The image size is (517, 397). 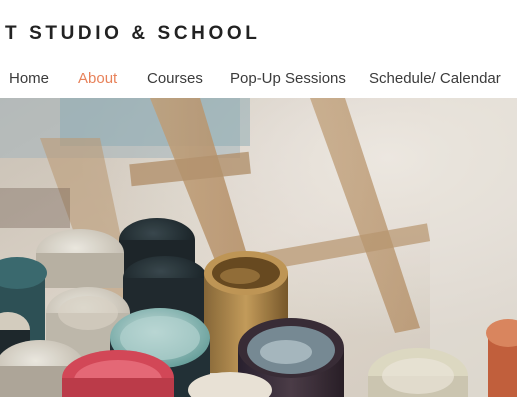 What do you see at coordinates (97, 78) in the screenshot?
I see `nav-item-about: About` at bounding box center [97, 78].